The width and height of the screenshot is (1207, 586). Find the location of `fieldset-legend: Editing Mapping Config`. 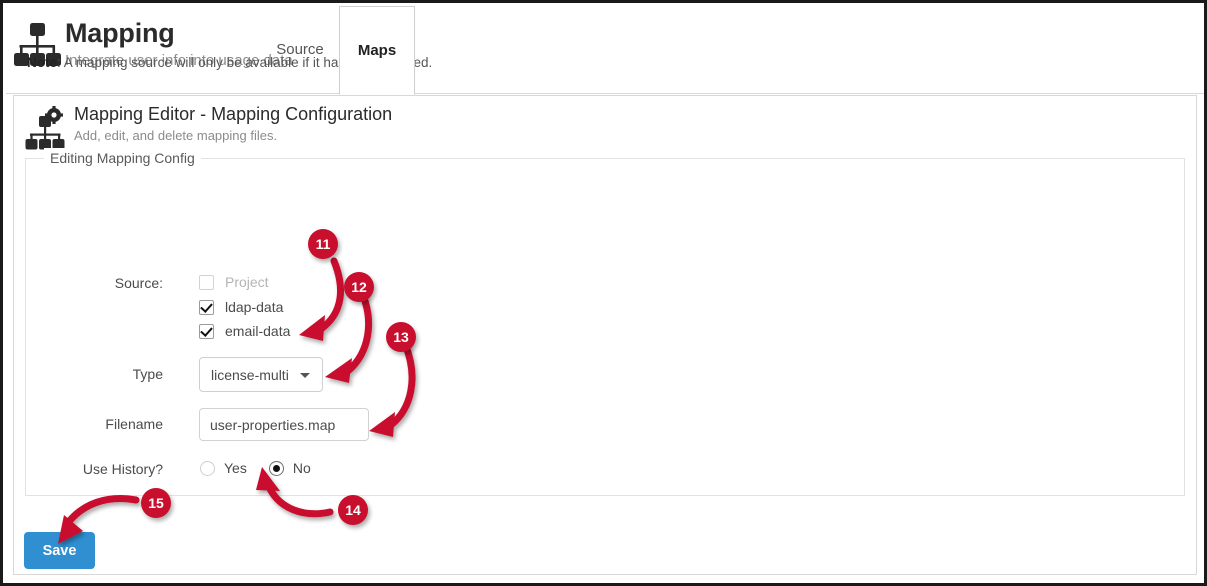

fieldset-legend: Editing Mapping Config is located at coordinates (122, 158).